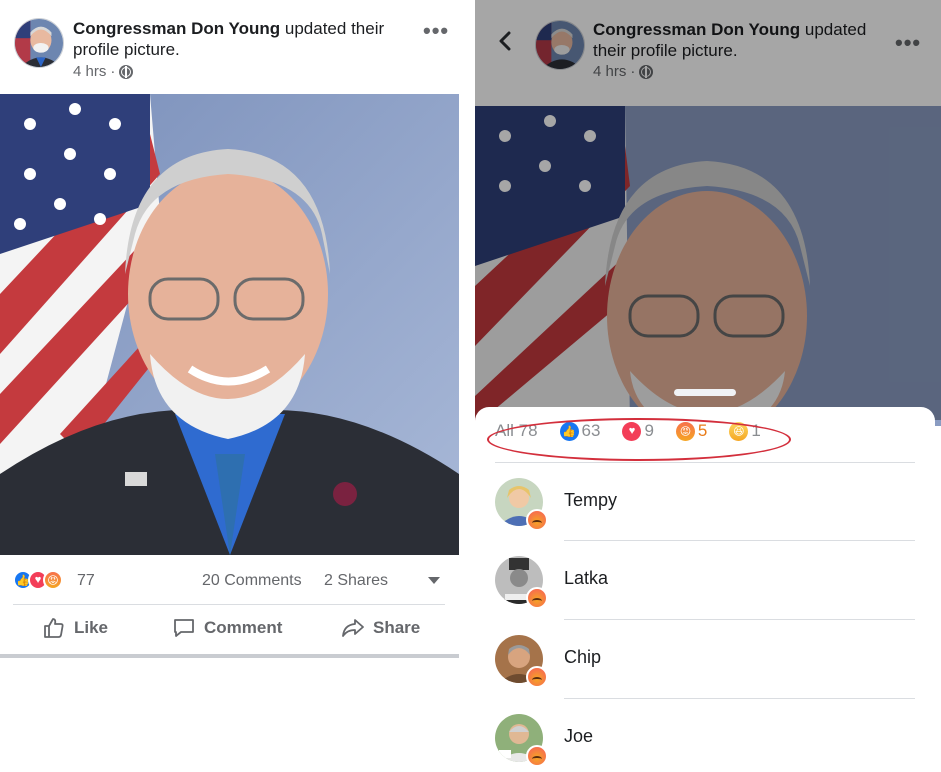  Describe the element at coordinates (86, 581) in the screenshot. I see `reaction-count: 77` at that location.